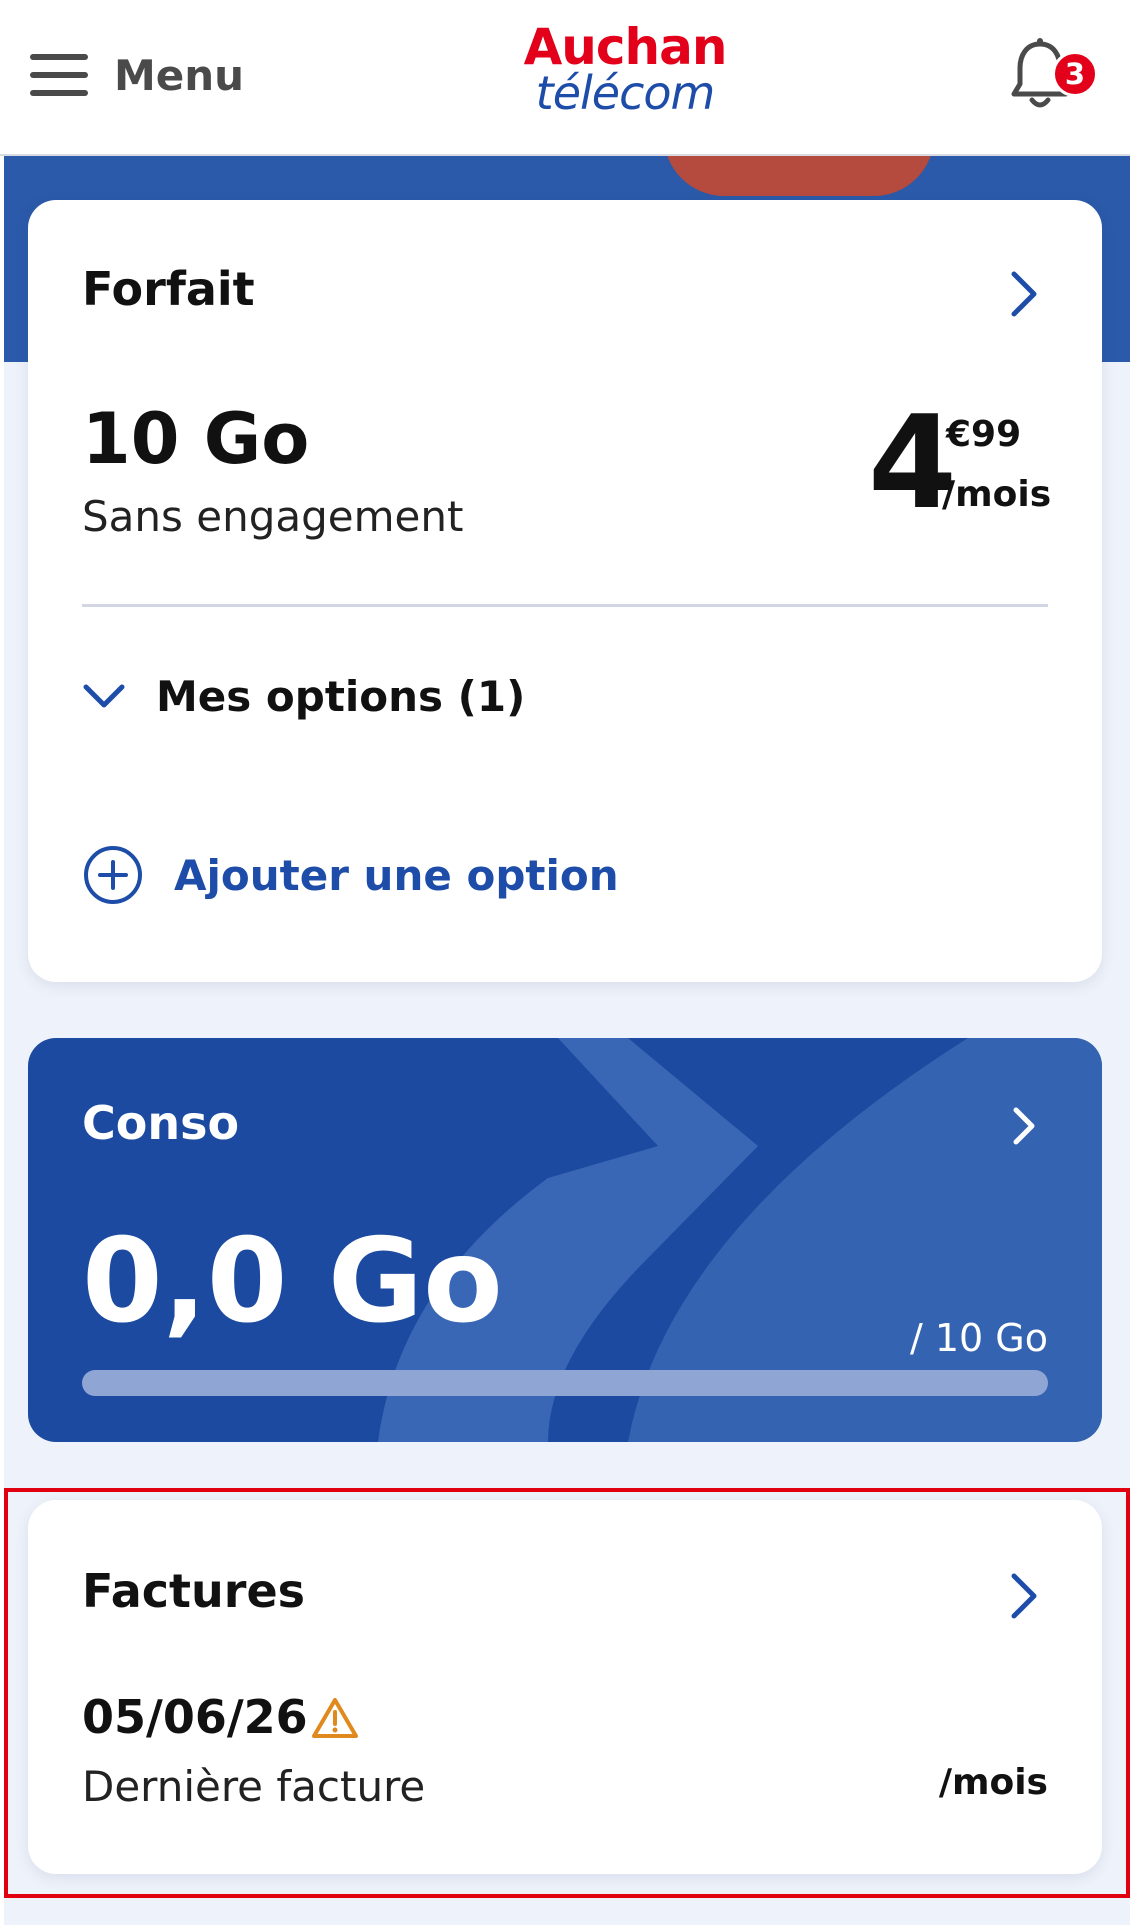 Image resolution: width=1136 pixels, height=1925 pixels. Describe the element at coordinates (1075, 74) in the screenshot. I see `notification-badge: 3` at that location.